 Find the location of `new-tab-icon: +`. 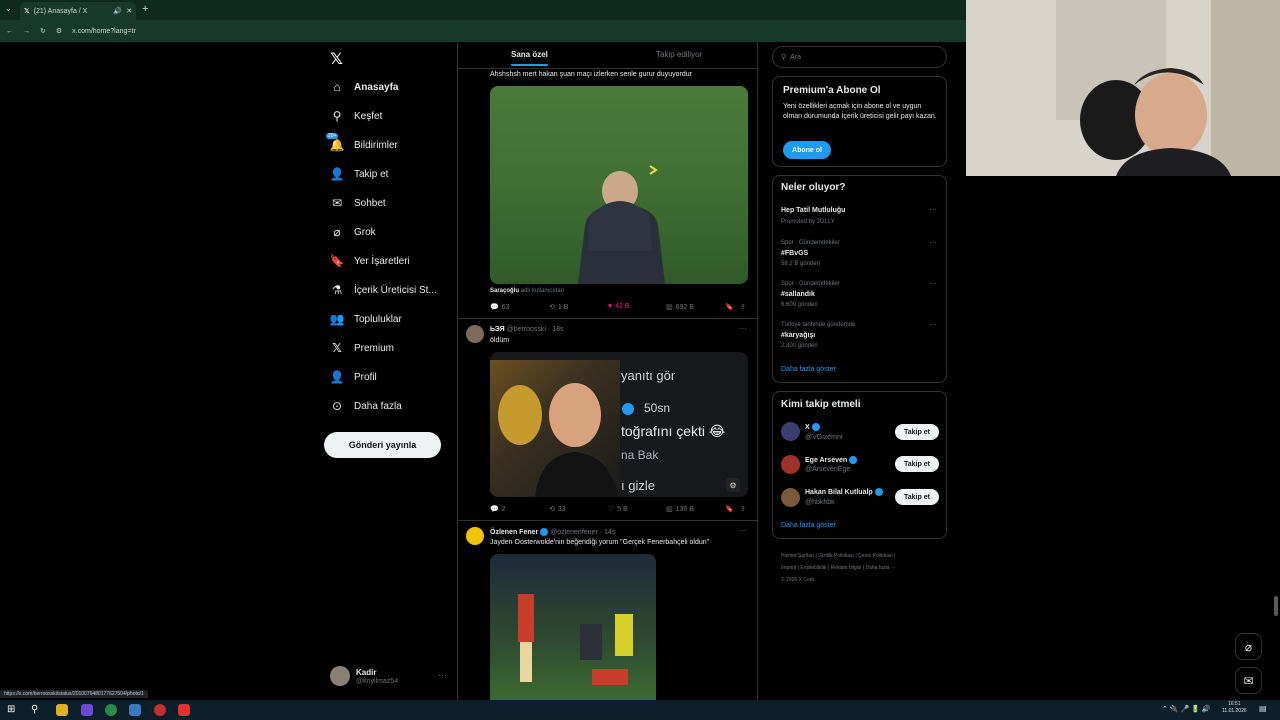

new-tab-icon: + is located at coordinates (145, 9).